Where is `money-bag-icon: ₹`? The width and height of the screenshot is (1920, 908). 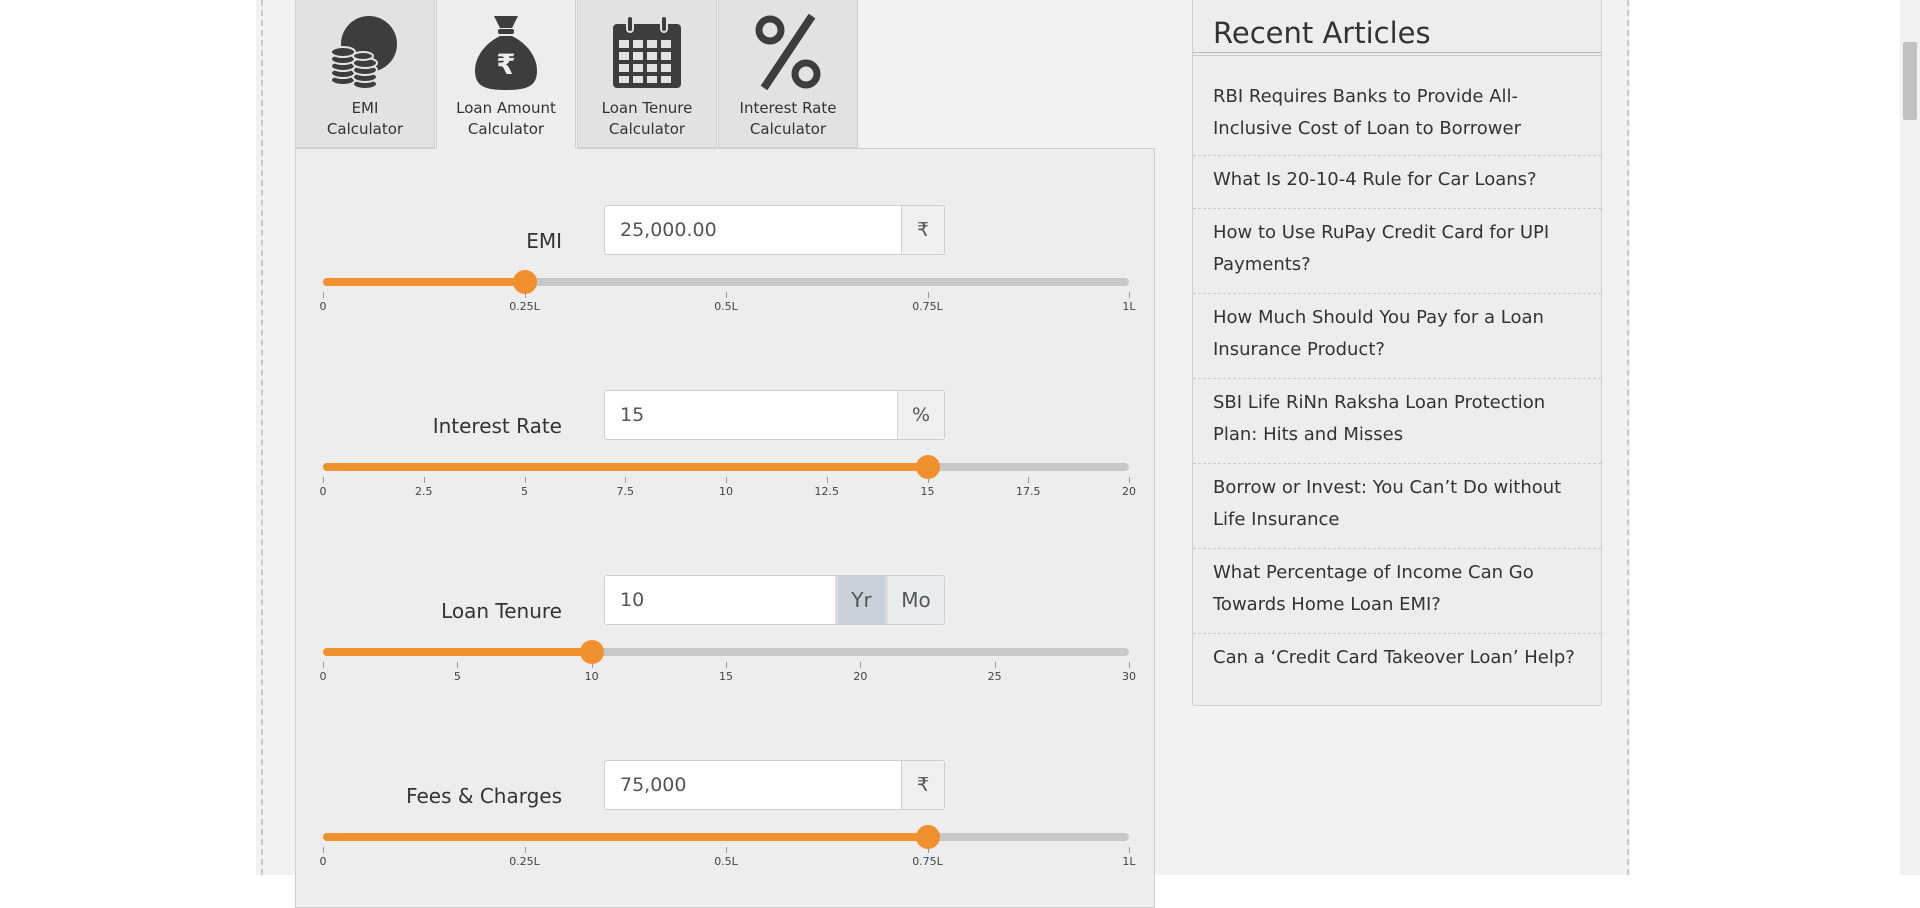
money-bag-icon: ₹ is located at coordinates (506, 53).